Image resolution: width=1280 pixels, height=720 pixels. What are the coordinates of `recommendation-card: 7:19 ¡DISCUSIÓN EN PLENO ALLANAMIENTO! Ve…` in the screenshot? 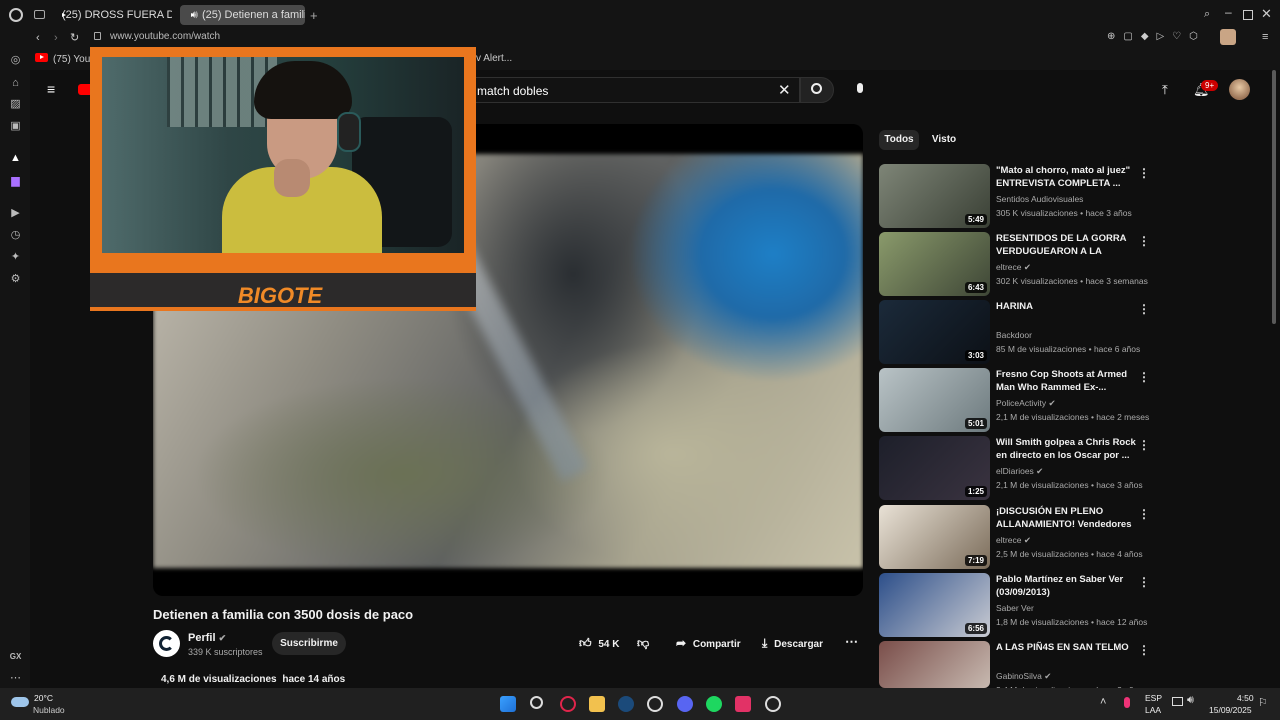 It's located at (1016, 537).